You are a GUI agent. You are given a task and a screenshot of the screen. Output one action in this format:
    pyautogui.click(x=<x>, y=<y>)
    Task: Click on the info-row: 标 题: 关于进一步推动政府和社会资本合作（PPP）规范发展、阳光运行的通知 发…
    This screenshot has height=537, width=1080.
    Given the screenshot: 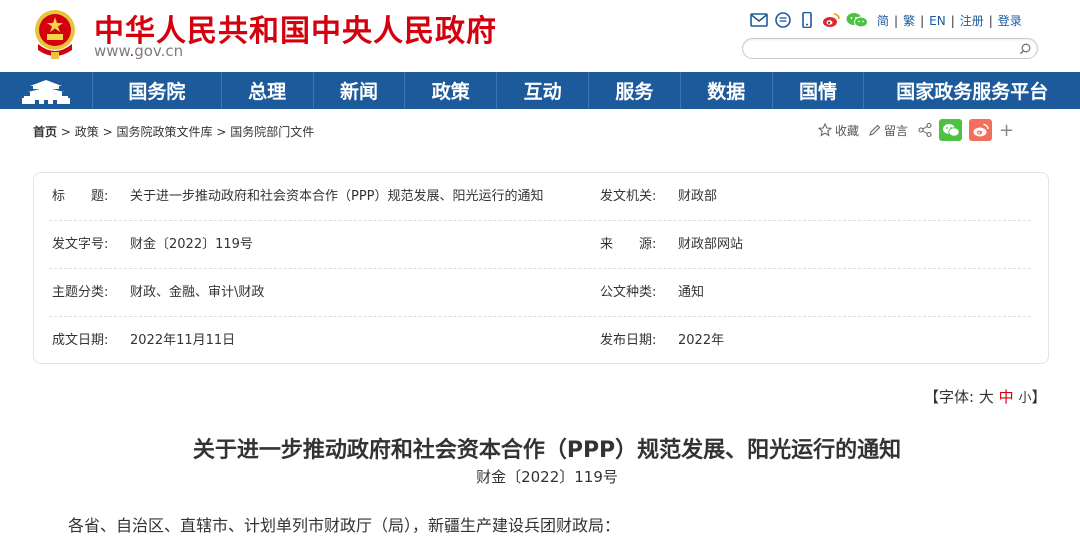 What is the action you would take?
    pyautogui.click(x=540, y=197)
    